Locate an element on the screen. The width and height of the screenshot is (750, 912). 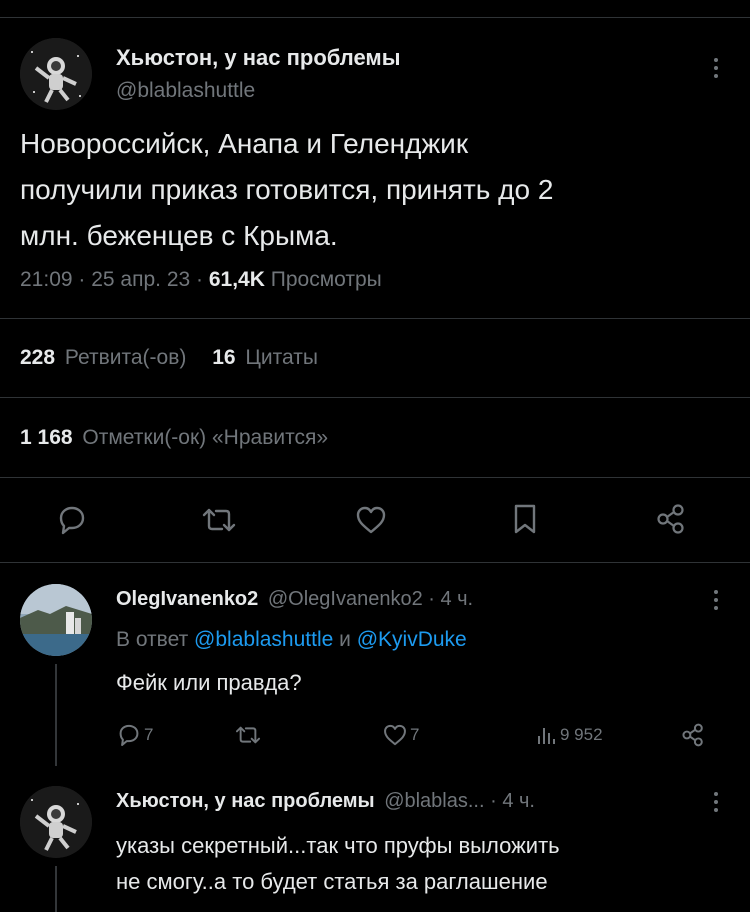
views-count: 61,4K is located at coordinates (236, 279).